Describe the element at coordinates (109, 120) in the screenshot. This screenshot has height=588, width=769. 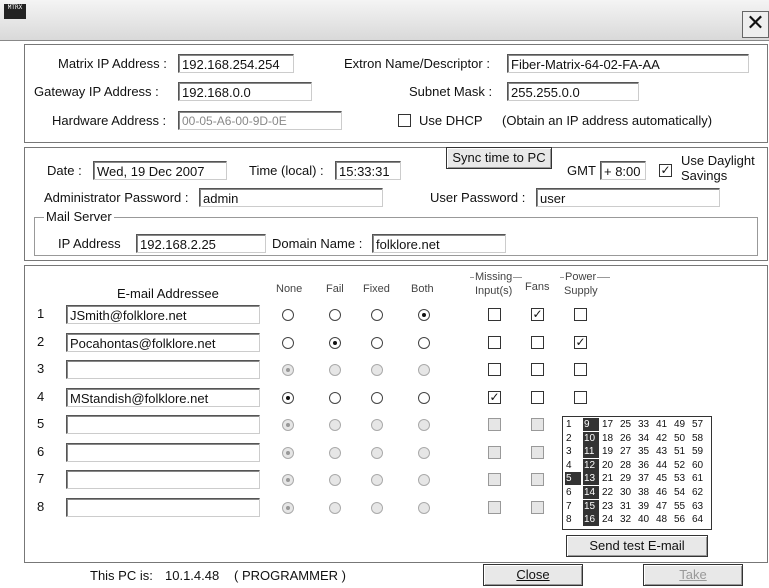
I see `hardware-address-label: Hardware Address :` at that location.